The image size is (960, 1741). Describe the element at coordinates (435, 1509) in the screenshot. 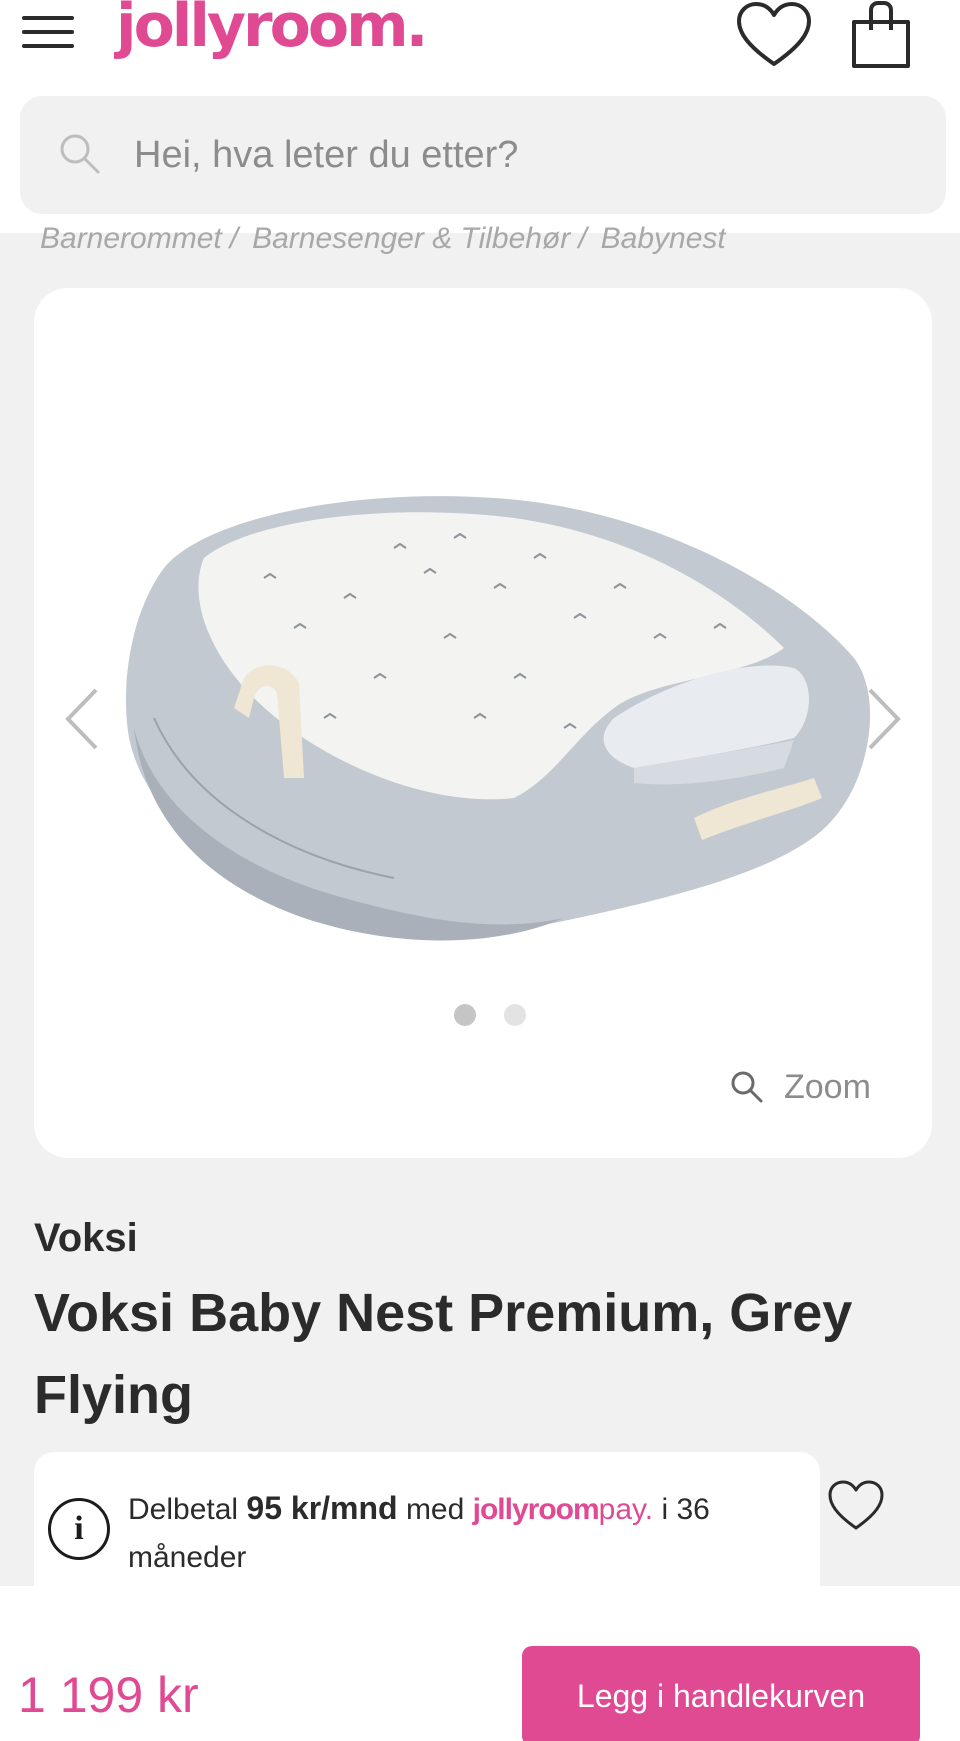

I see `installment-middle: med` at that location.